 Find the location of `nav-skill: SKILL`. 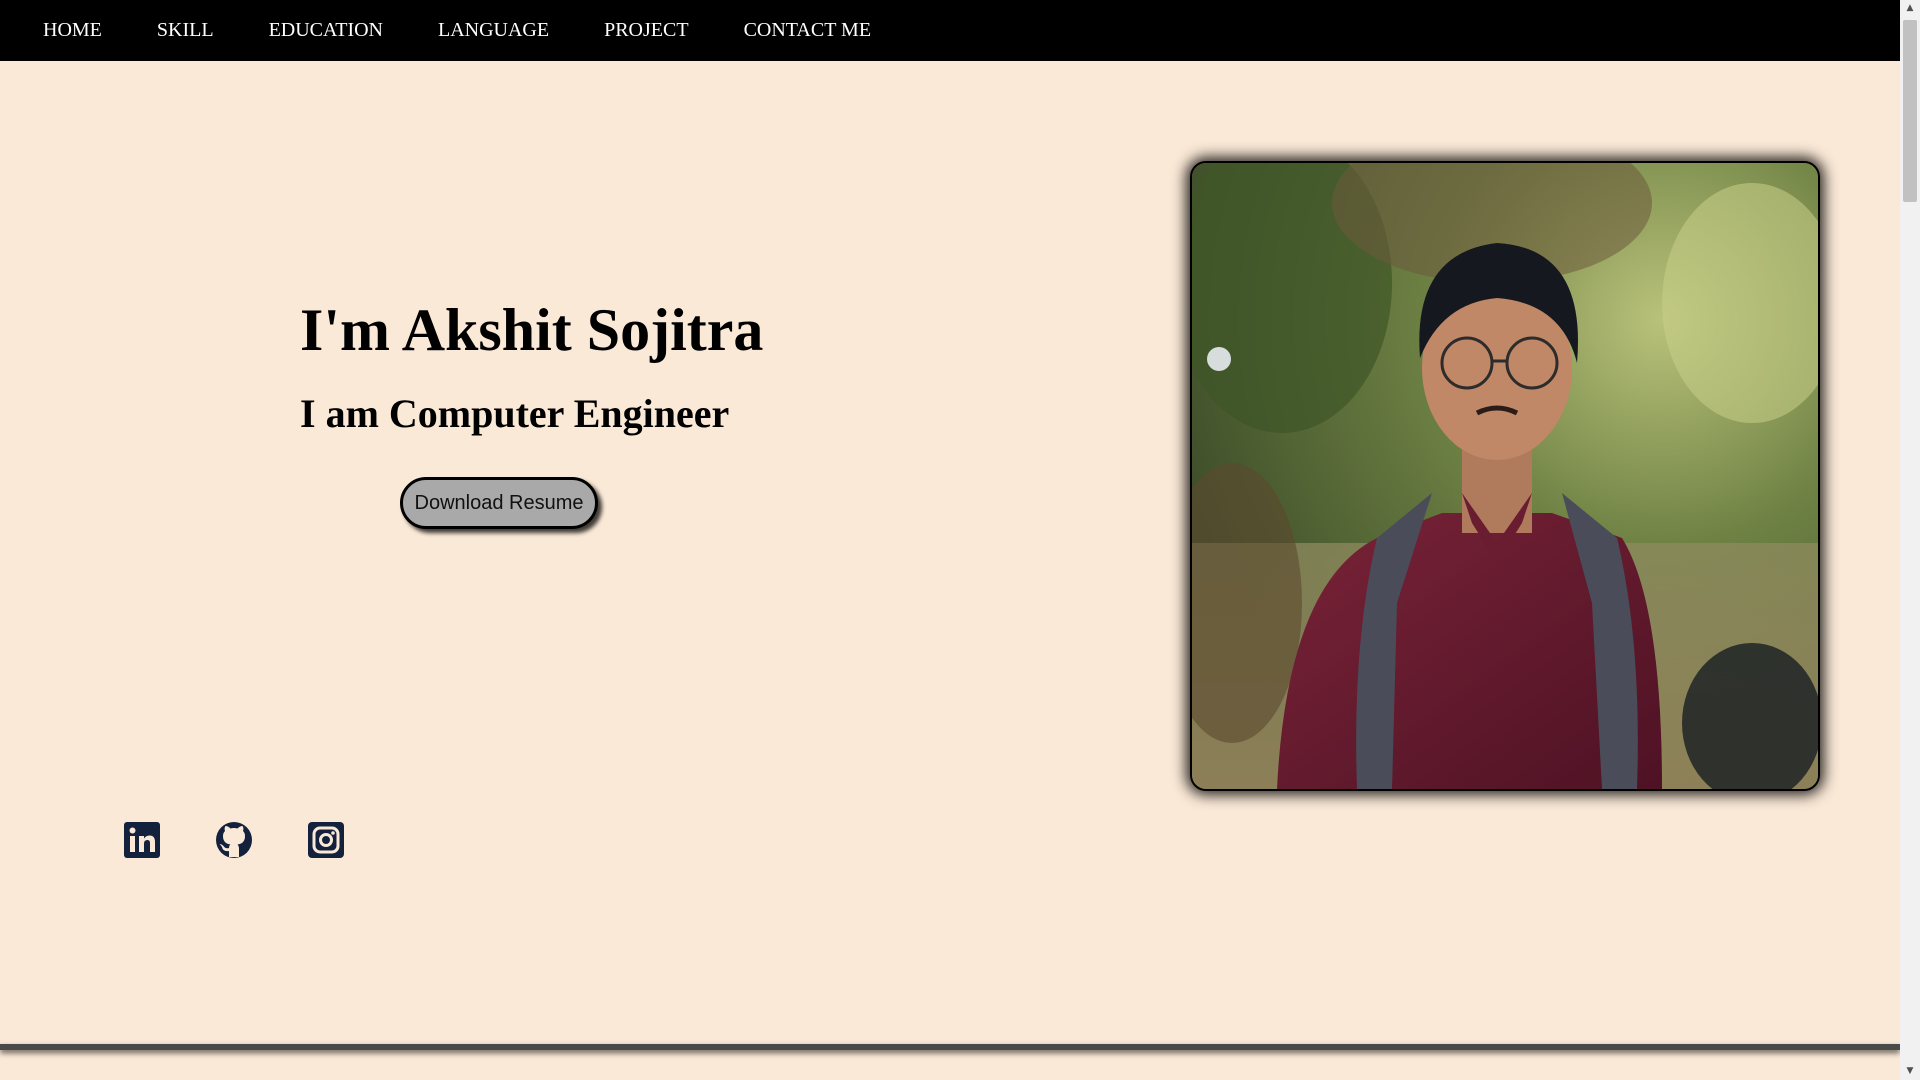

nav-skill: SKILL is located at coordinates (185, 30).